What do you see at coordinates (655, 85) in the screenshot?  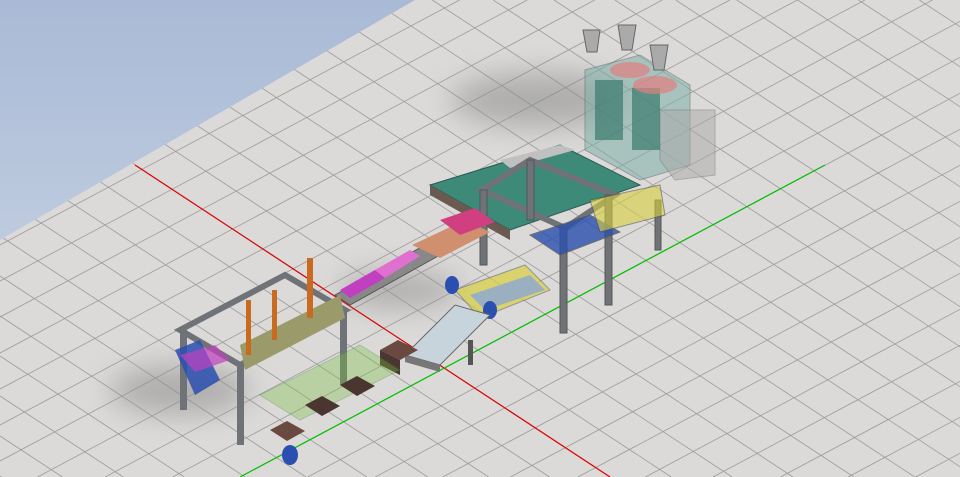 I see `hopper-right` at bounding box center [655, 85].